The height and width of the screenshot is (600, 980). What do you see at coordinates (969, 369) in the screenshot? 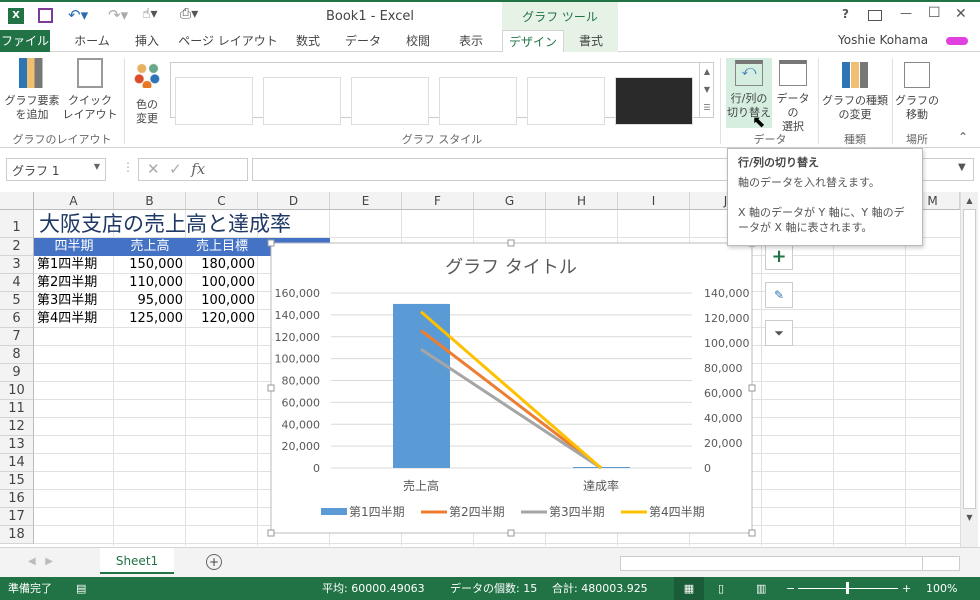
I see `vertical-scrollbar: ▲ ▼` at bounding box center [969, 369].